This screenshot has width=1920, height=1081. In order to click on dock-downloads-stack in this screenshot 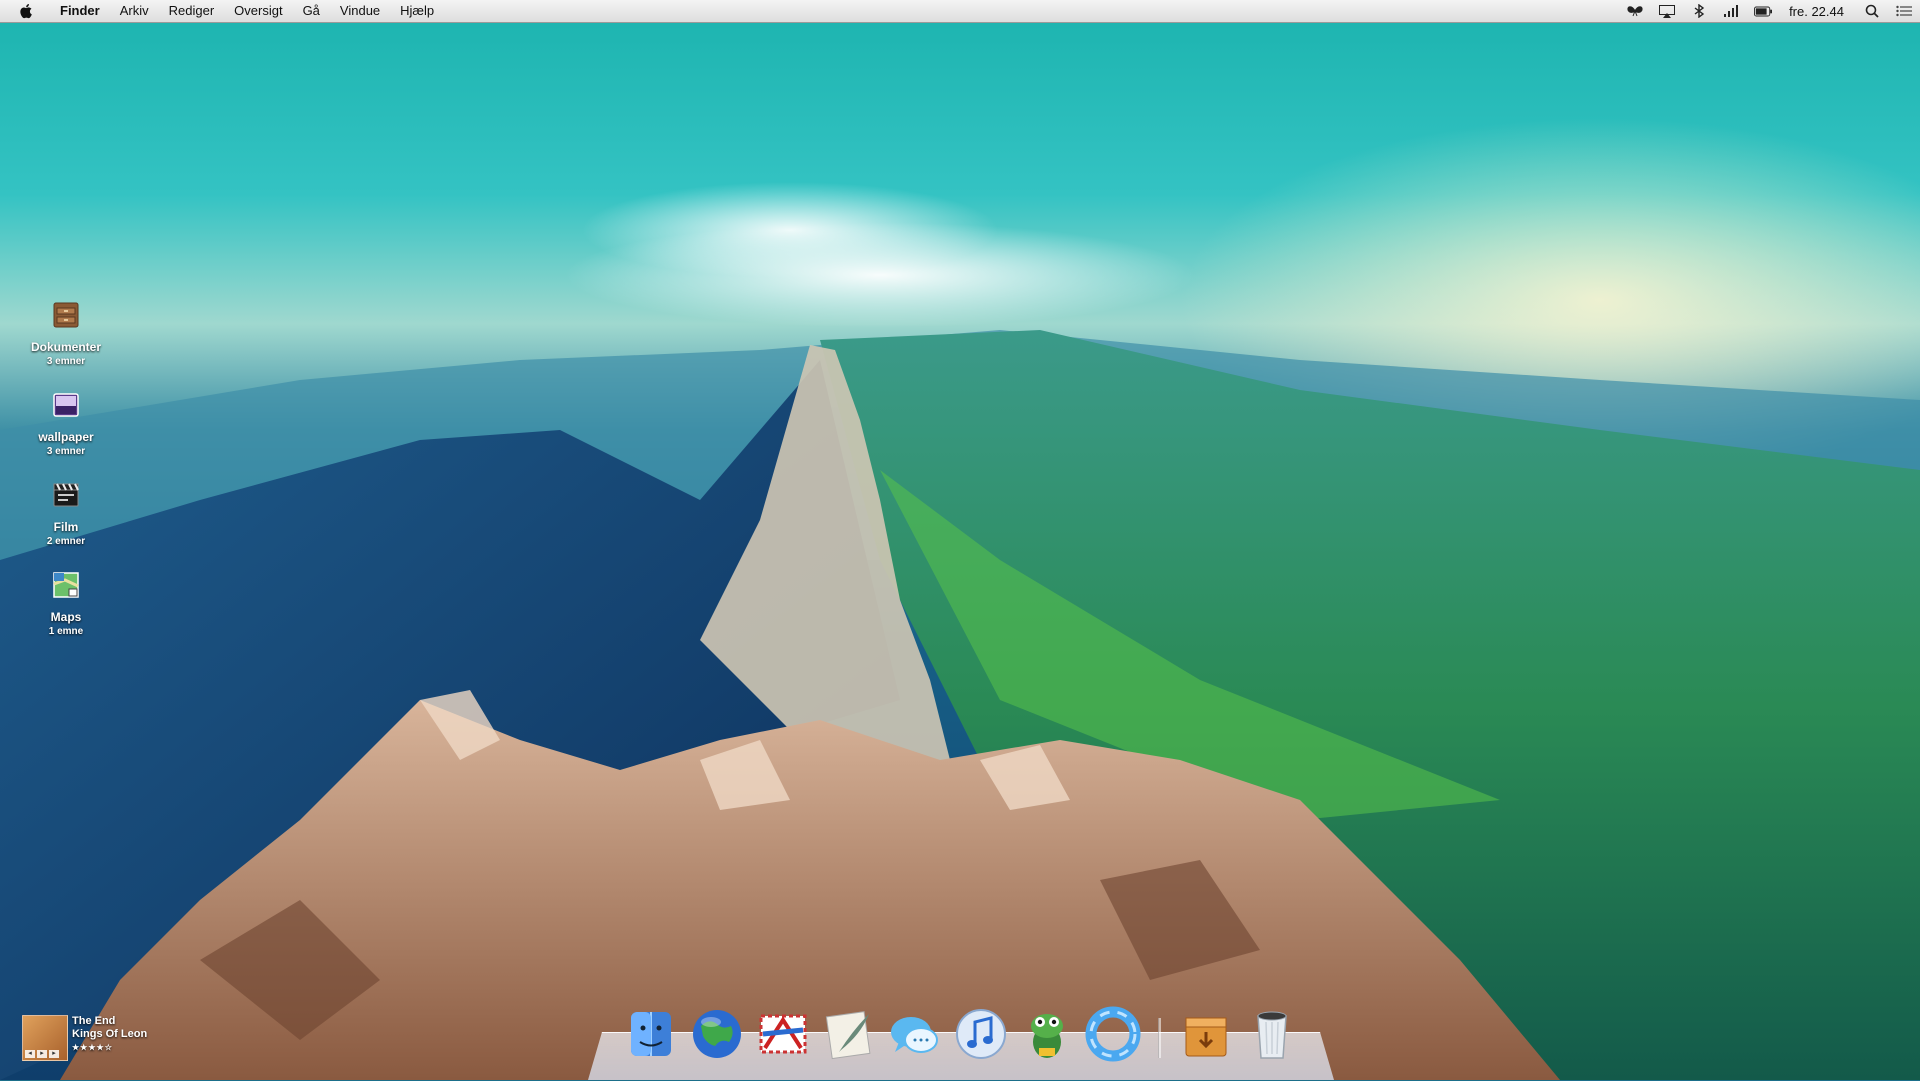, I will do `click(1206, 1034)`.